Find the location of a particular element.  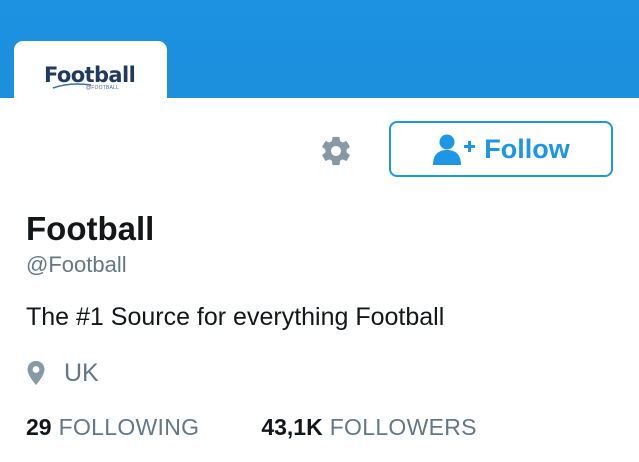

avatar: Football @FOOTBALL is located at coordinates (90, 101).